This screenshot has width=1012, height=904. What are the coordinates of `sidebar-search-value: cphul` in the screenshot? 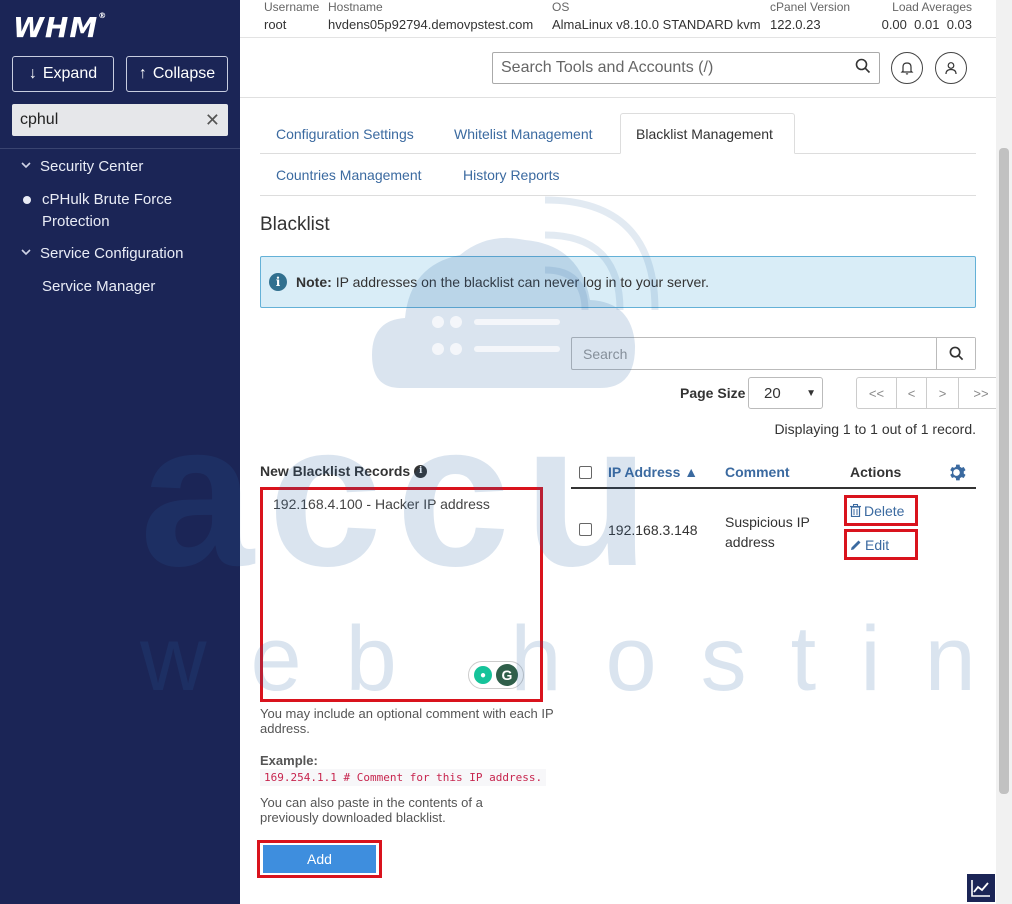 It's located at (39, 119).